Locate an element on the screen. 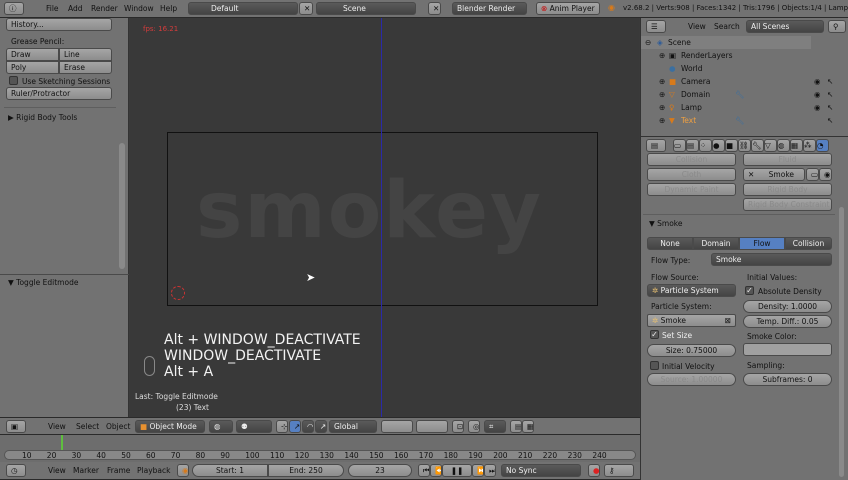  display-mode-select: All Scenes is located at coordinates (785, 26).